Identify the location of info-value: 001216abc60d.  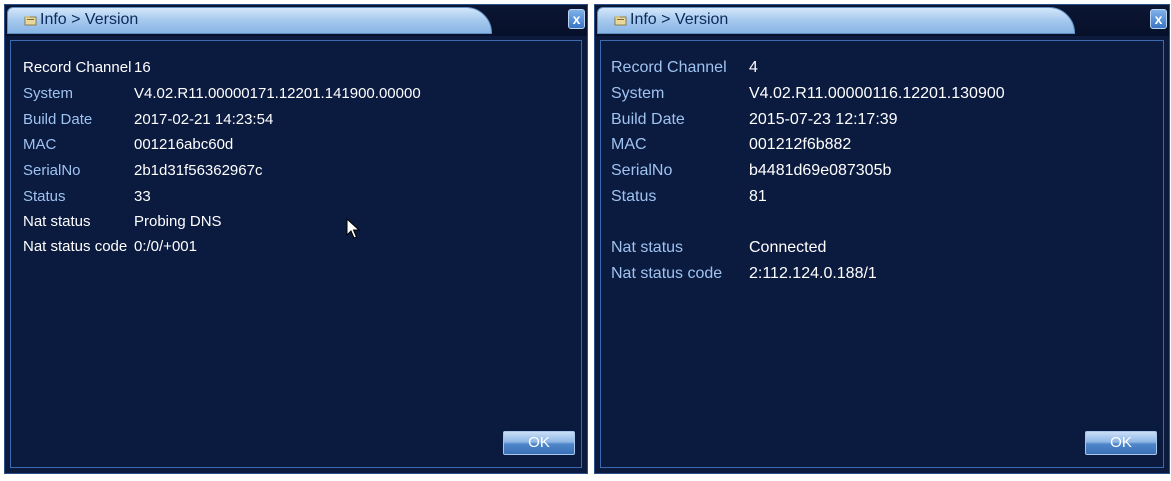
(184, 144).